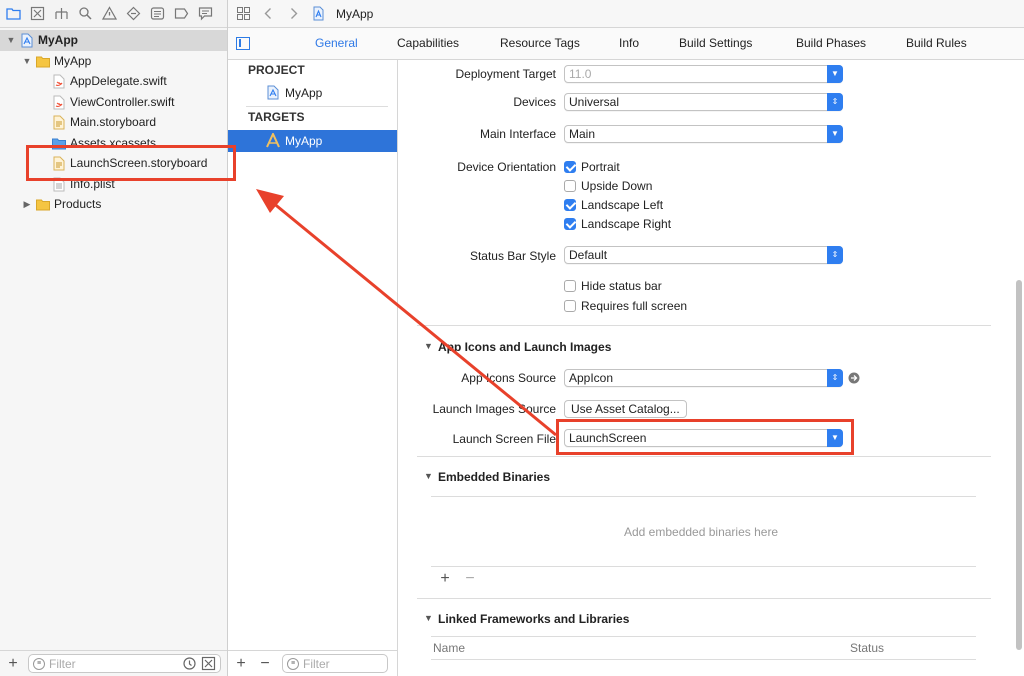 Image resolution: width=1024 pixels, height=676 pixels. What do you see at coordinates (504, 439) in the screenshot?
I see `launch-screen-file-label: Launch Screen File` at bounding box center [504, 439].